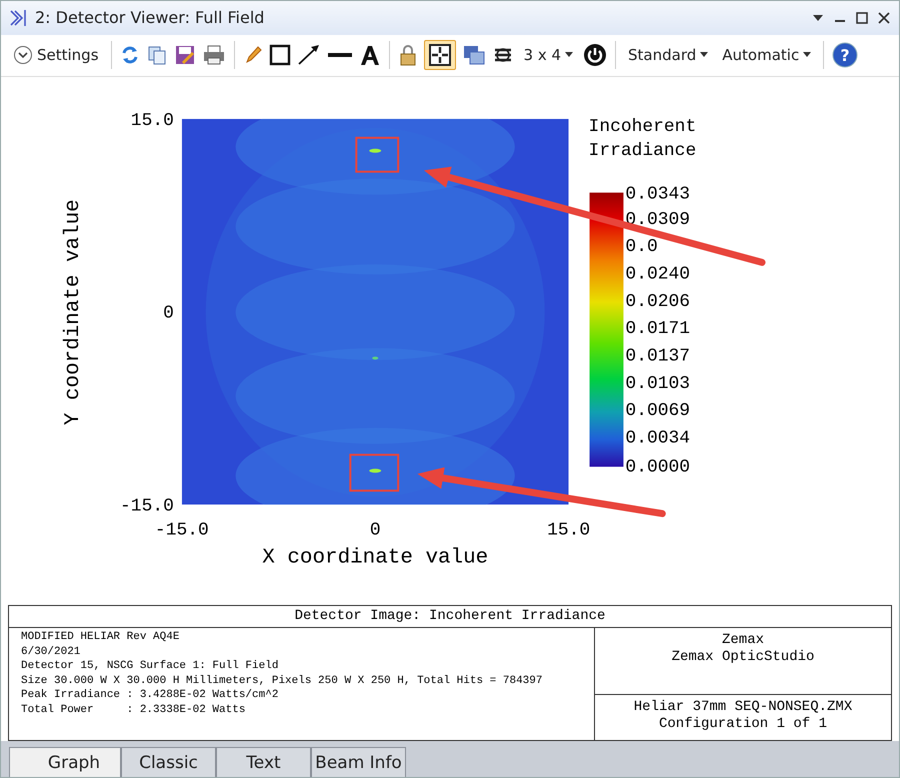  I want to click on rectangle-icon, so click(279, 55).